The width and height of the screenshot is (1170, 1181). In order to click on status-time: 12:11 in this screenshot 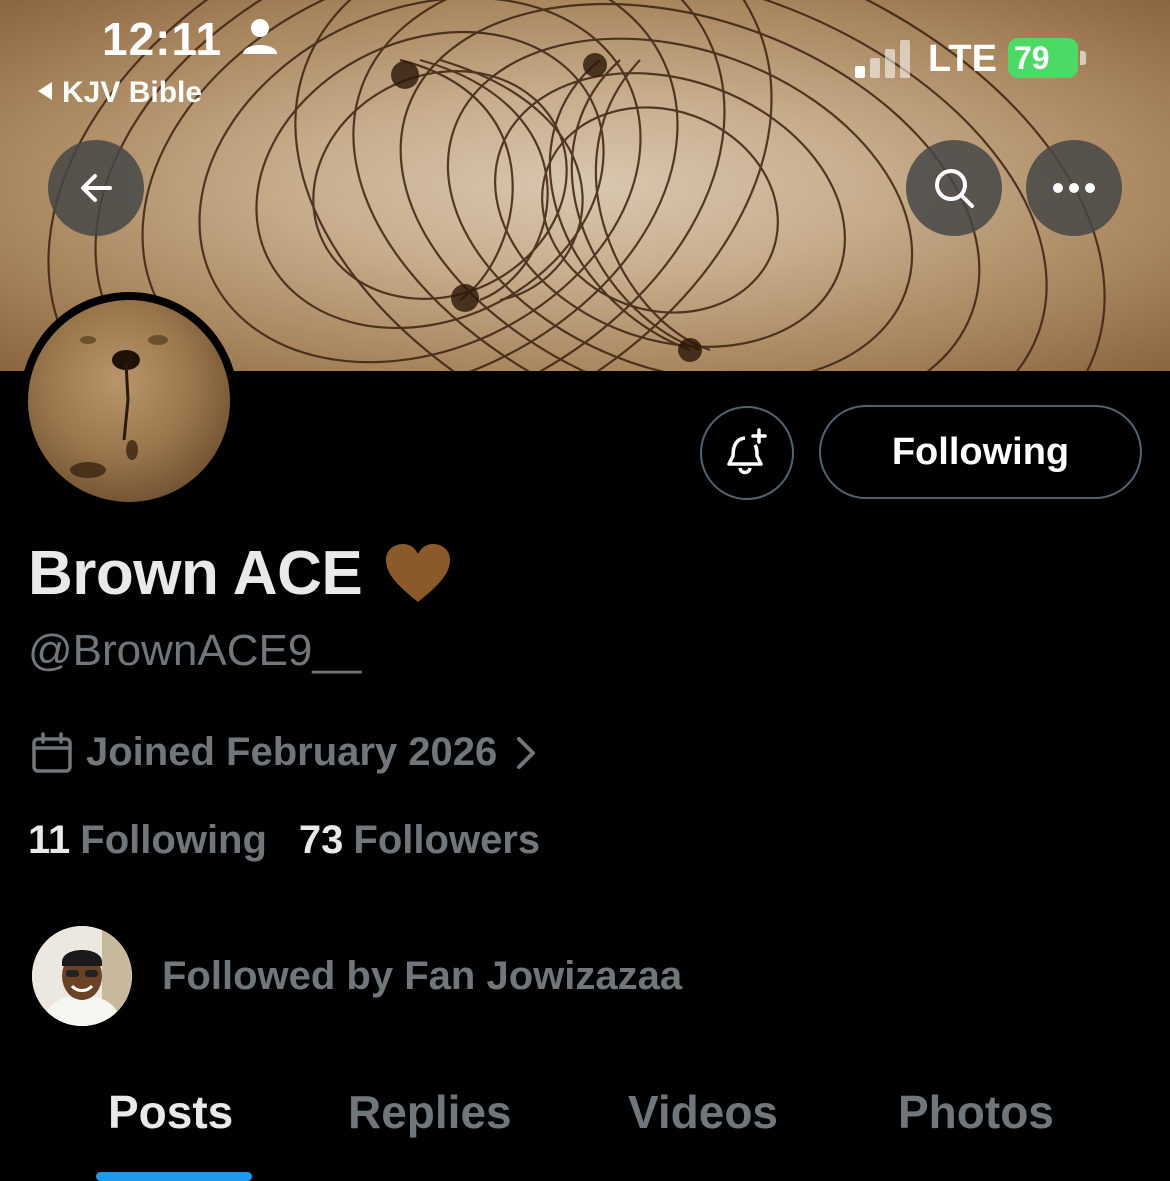, I will do `click(162, 39)`.